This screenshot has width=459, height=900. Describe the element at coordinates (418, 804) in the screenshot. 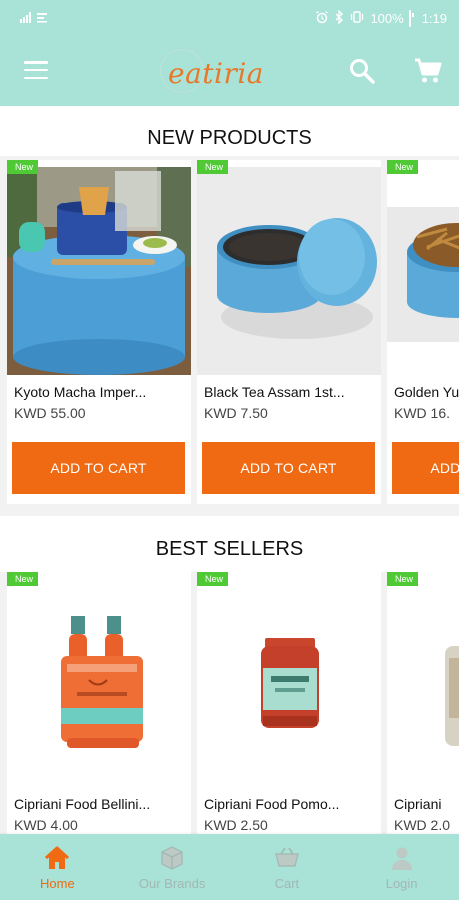

I see `product-name: Cipriani` at that location.